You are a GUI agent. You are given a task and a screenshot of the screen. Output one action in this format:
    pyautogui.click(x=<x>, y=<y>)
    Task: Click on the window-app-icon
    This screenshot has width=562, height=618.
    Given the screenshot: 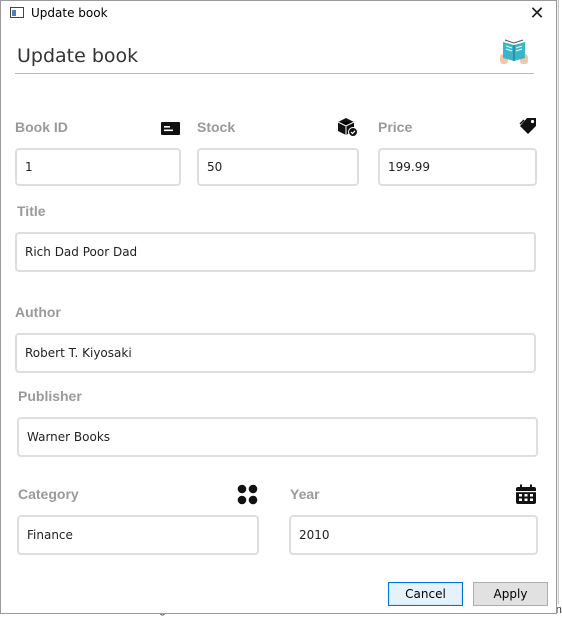 What is the action you would take?
    pyautogui.click(x=17, y=12)
    